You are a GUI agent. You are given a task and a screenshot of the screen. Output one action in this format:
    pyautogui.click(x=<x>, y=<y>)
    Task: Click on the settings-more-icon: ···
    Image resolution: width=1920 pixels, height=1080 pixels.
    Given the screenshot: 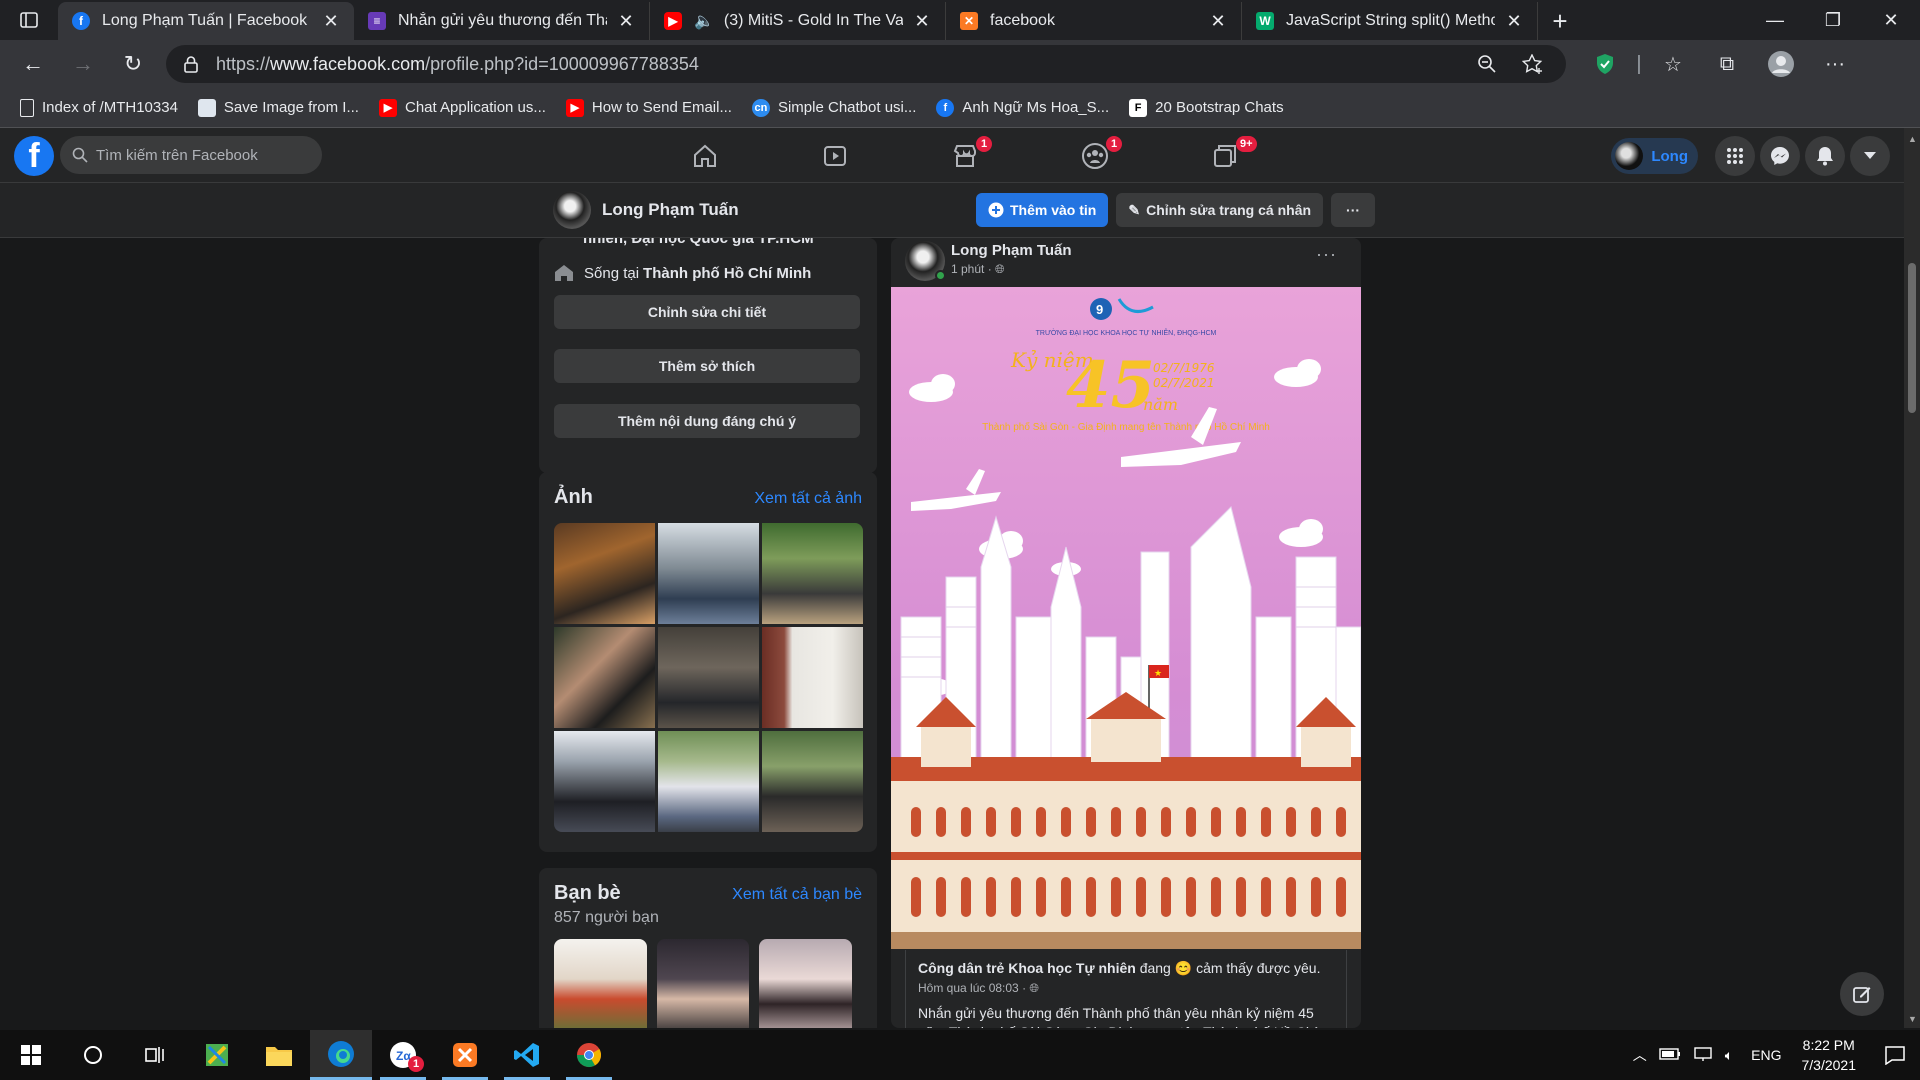 What is the action you would take?
    pyautogui.click(x=1835, y=64)
    